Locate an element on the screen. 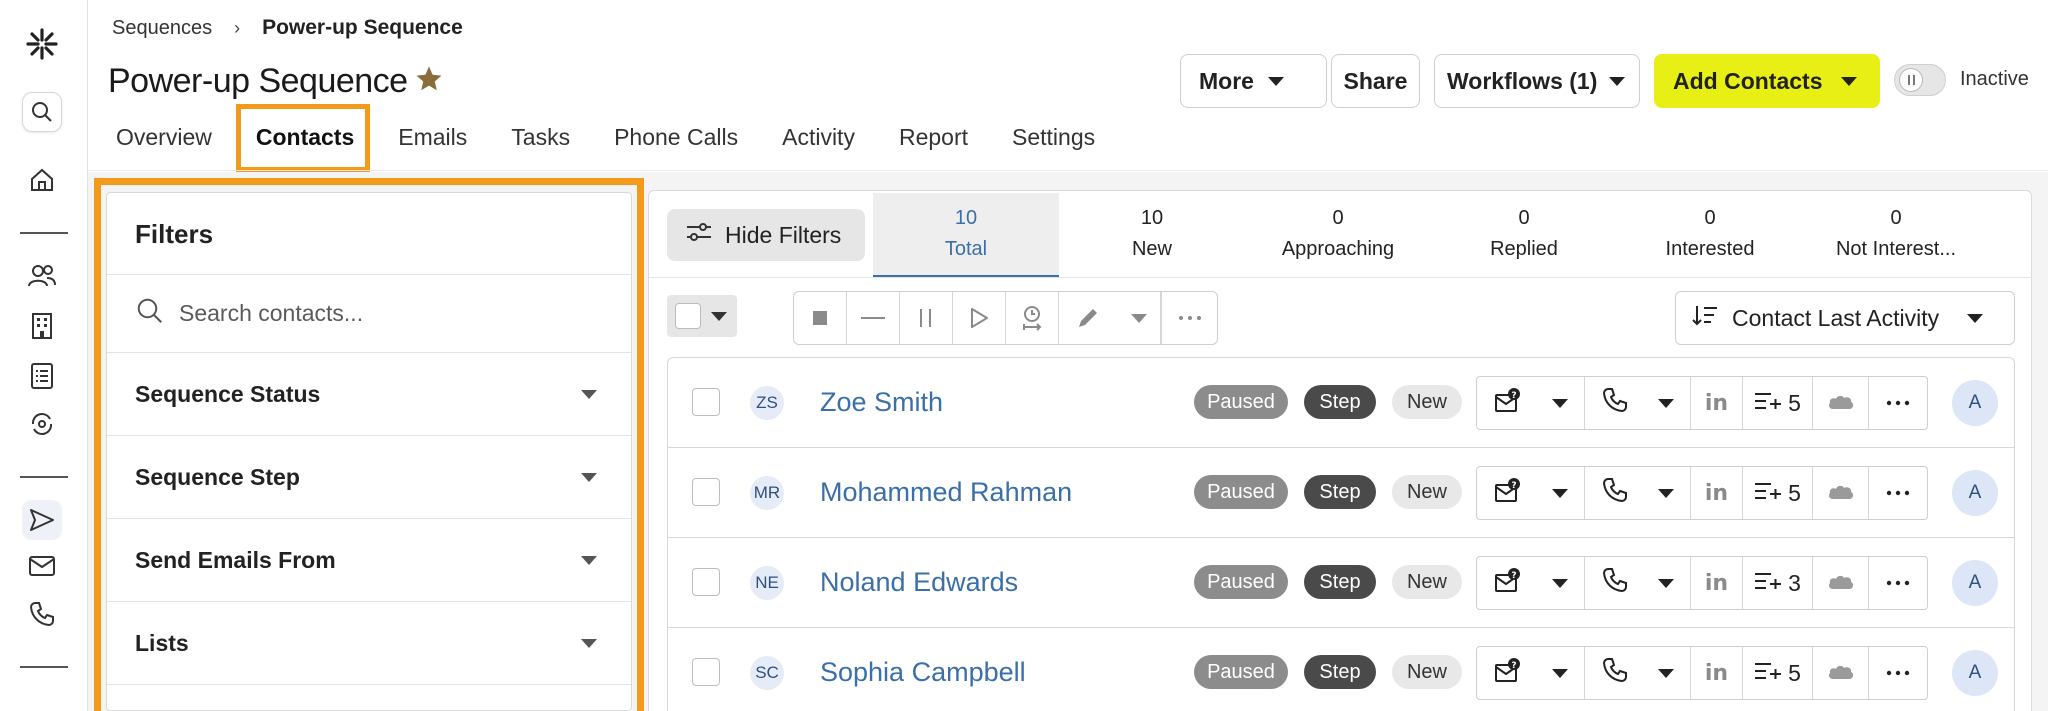 The image size is (2048, 711). phone-icon is located at coordinates (42, 614).